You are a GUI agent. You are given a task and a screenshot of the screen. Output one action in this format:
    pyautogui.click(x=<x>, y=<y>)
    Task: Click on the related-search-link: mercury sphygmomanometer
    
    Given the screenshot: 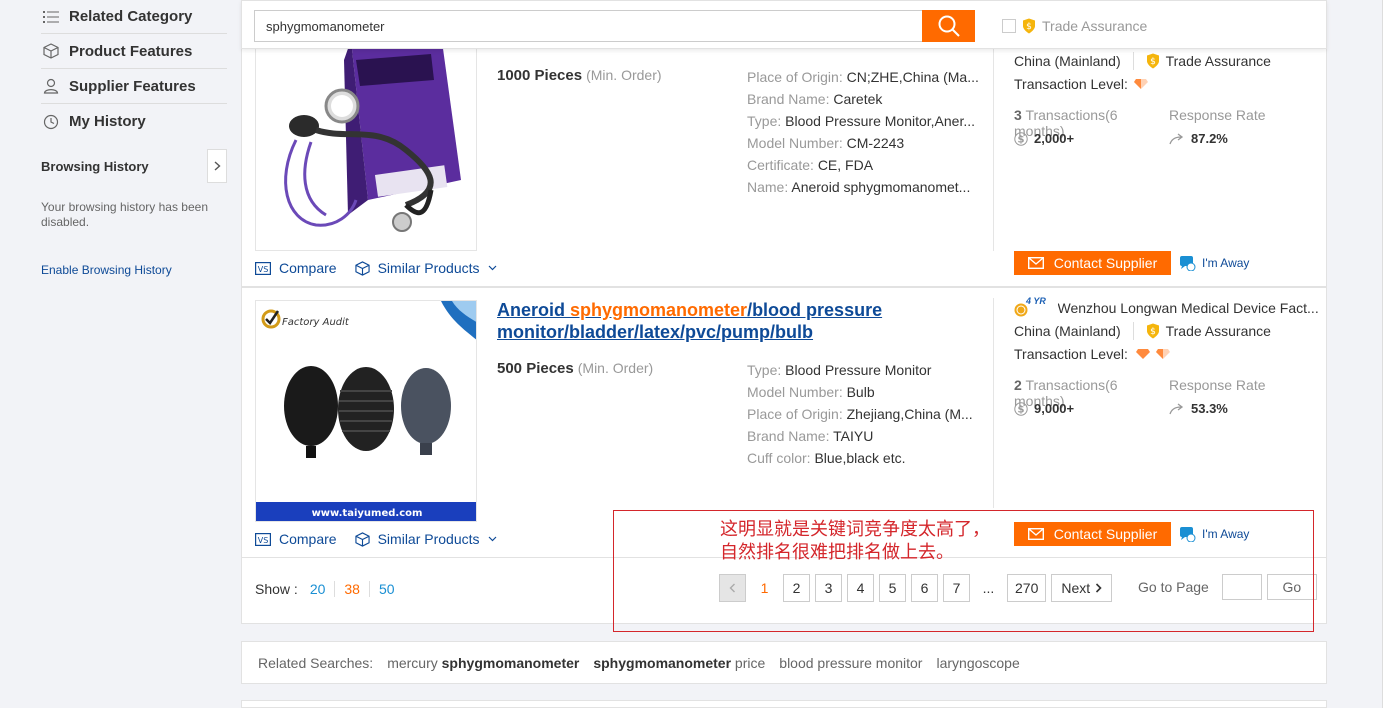 What is the action you would take?
    pyautogui.click(x=483, y=663)
    